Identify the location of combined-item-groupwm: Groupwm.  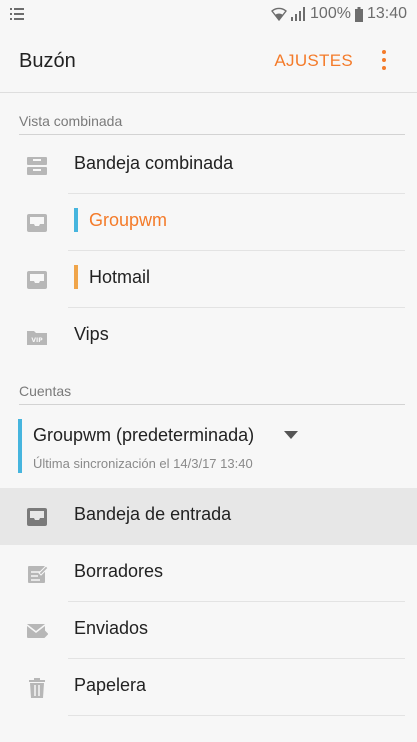
(208, 222).